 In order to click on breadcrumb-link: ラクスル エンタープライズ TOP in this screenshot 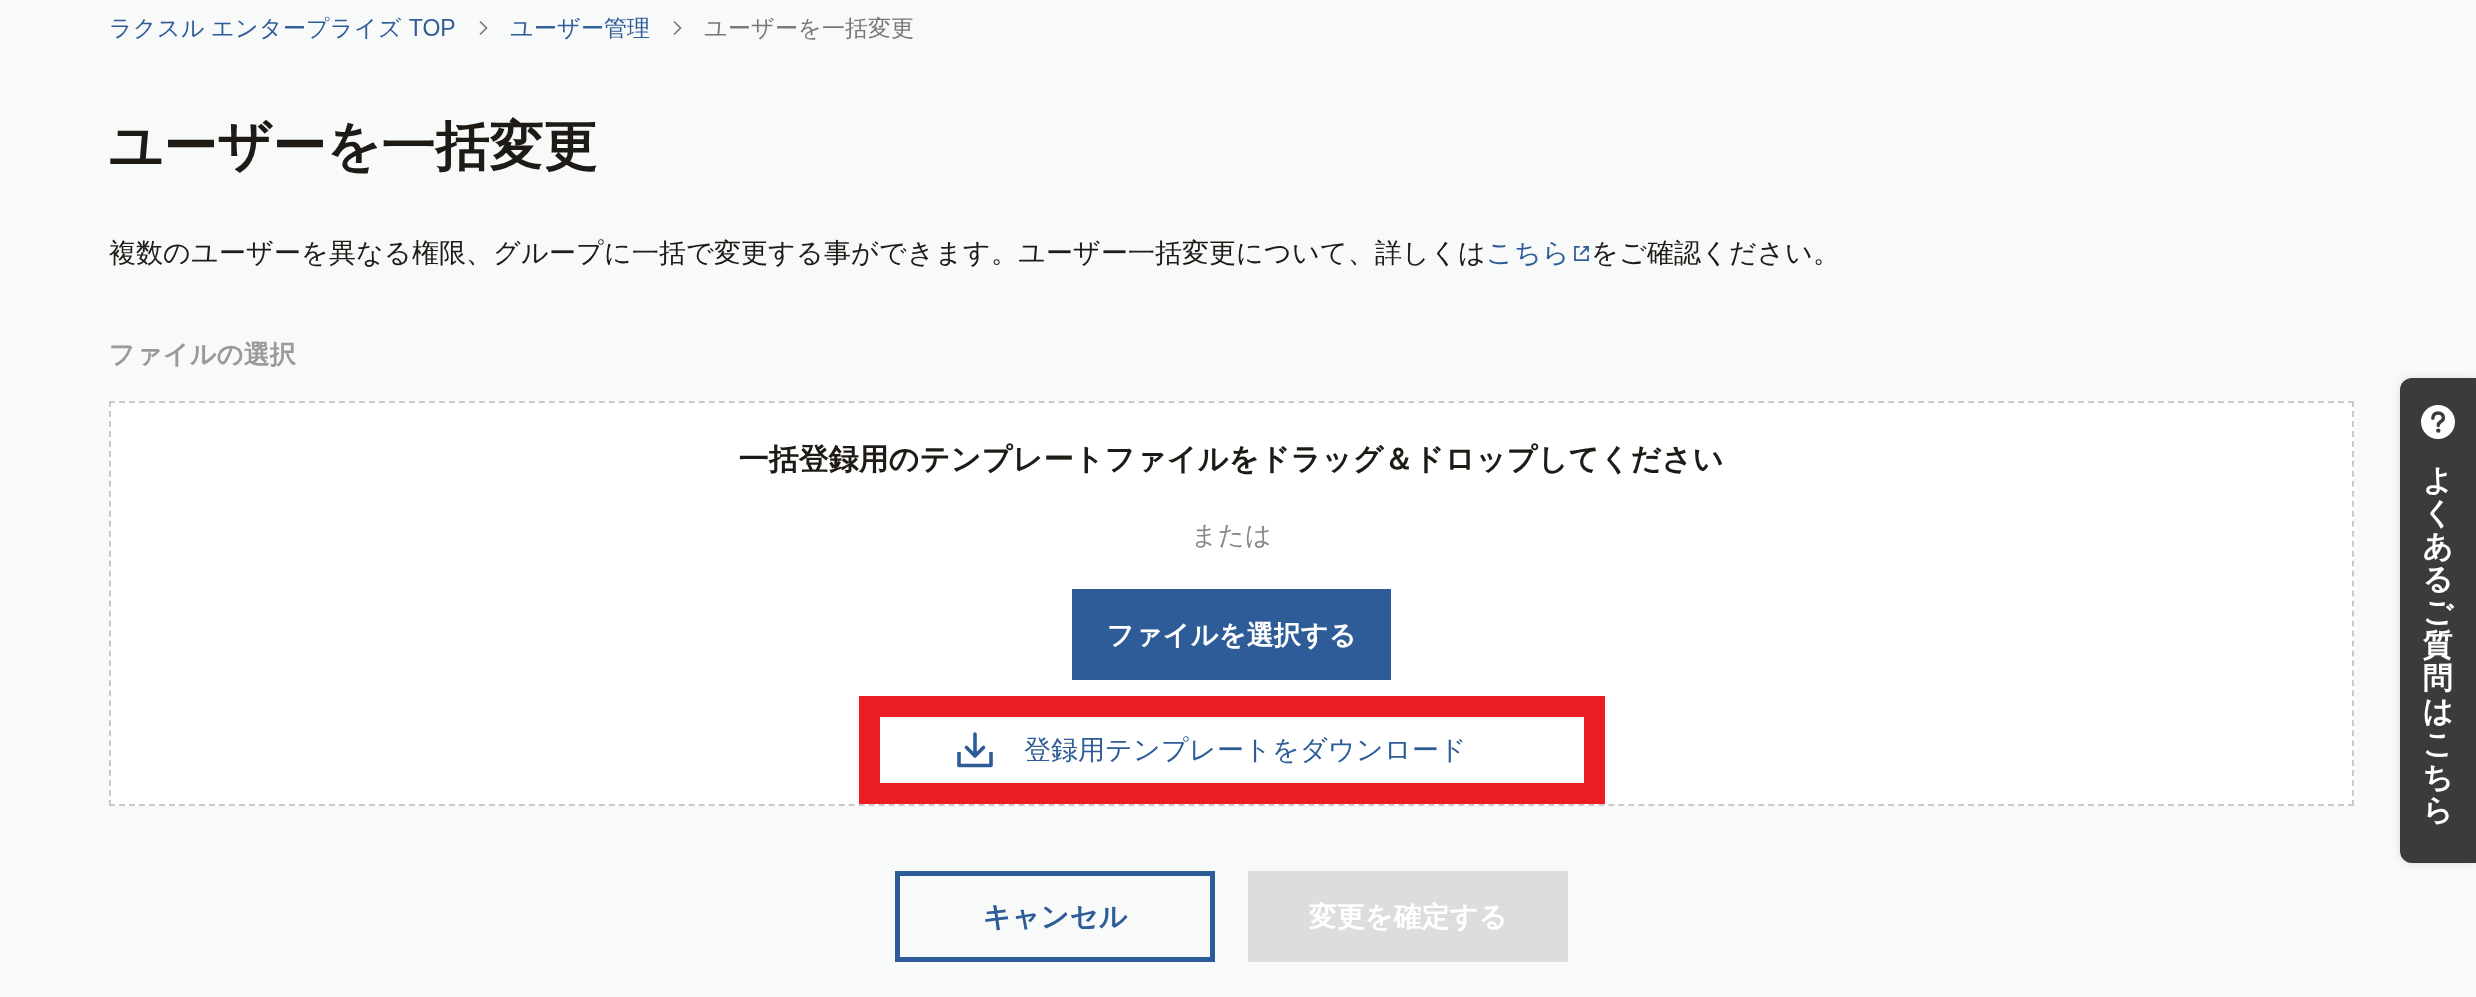, I will do `click(282, 28)`.